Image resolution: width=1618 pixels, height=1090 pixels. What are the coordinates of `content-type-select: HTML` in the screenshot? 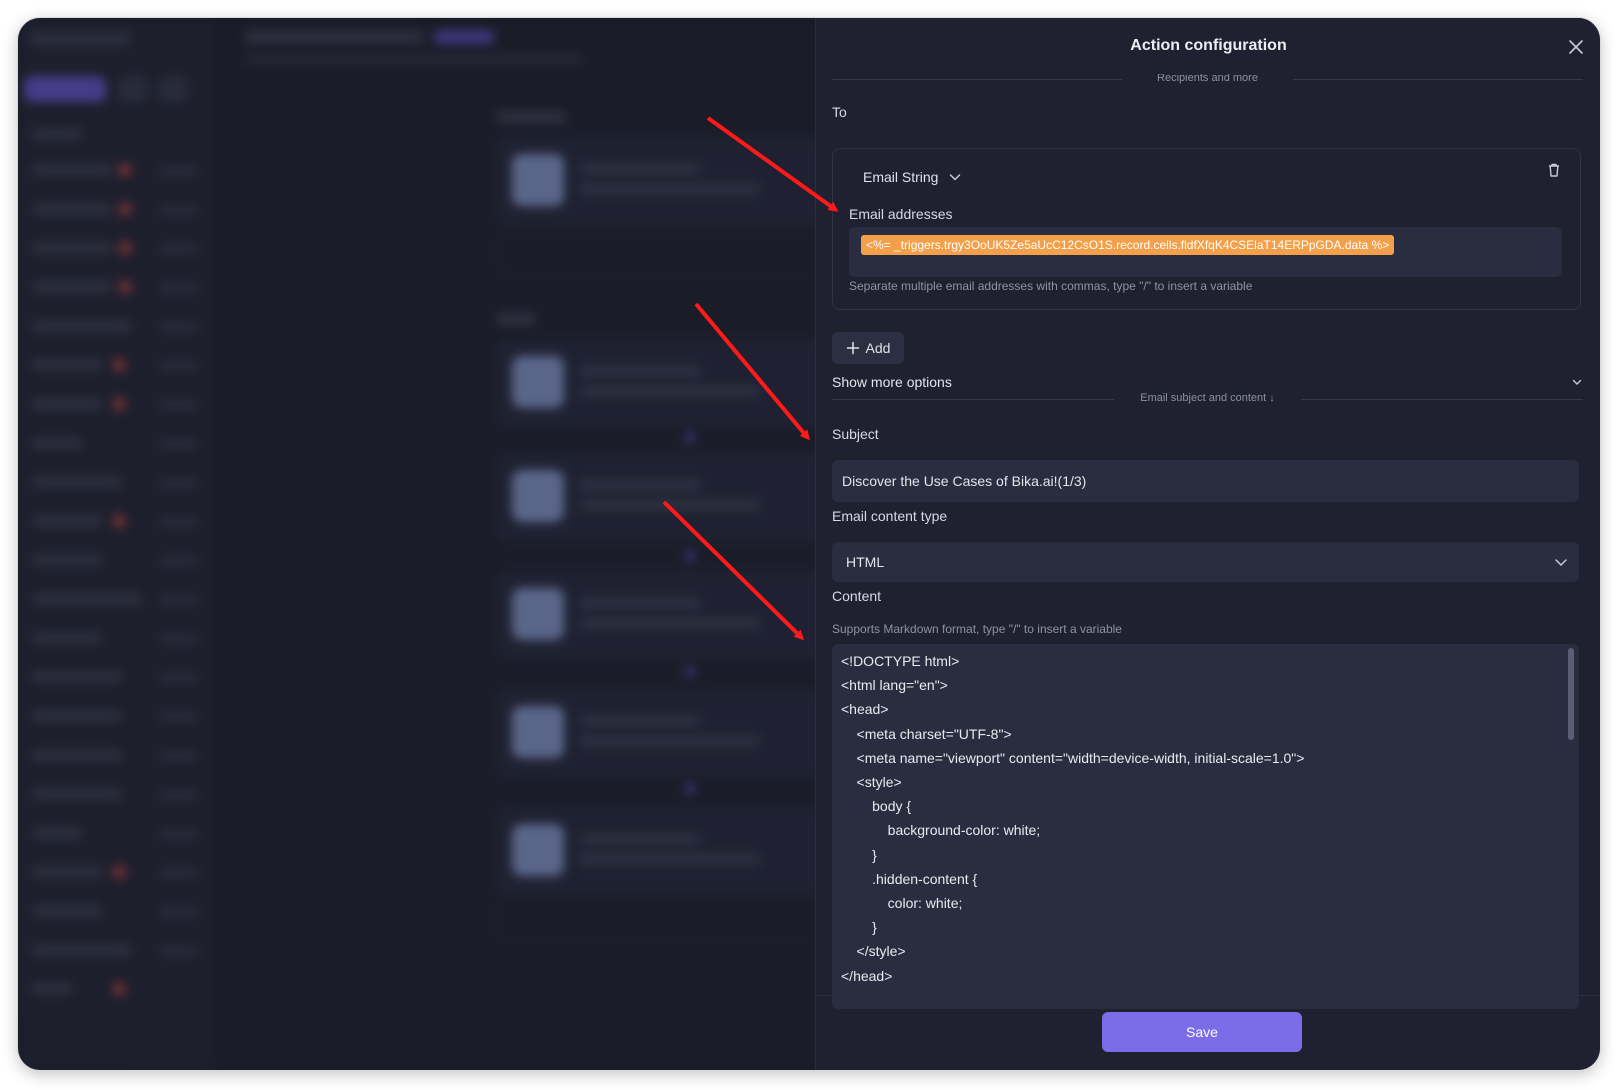 It's located at (1205, 562).